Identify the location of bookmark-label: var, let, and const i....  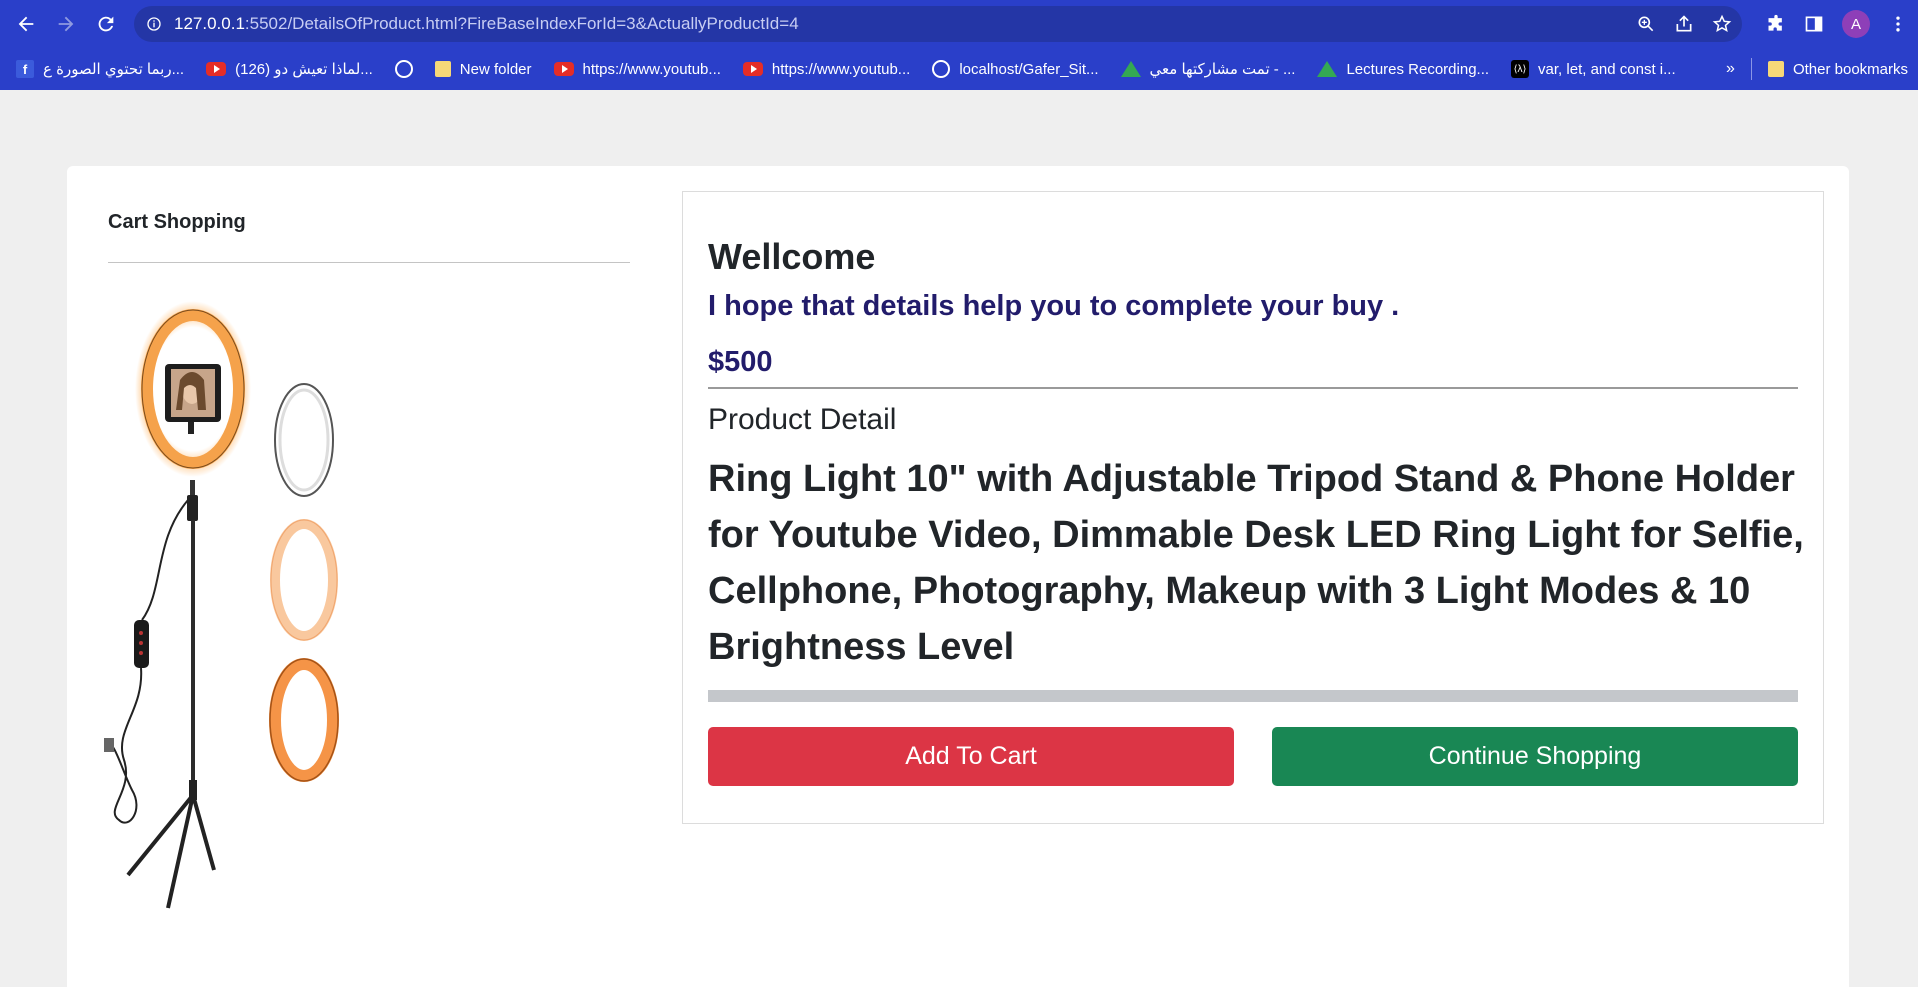
(1607, 69).